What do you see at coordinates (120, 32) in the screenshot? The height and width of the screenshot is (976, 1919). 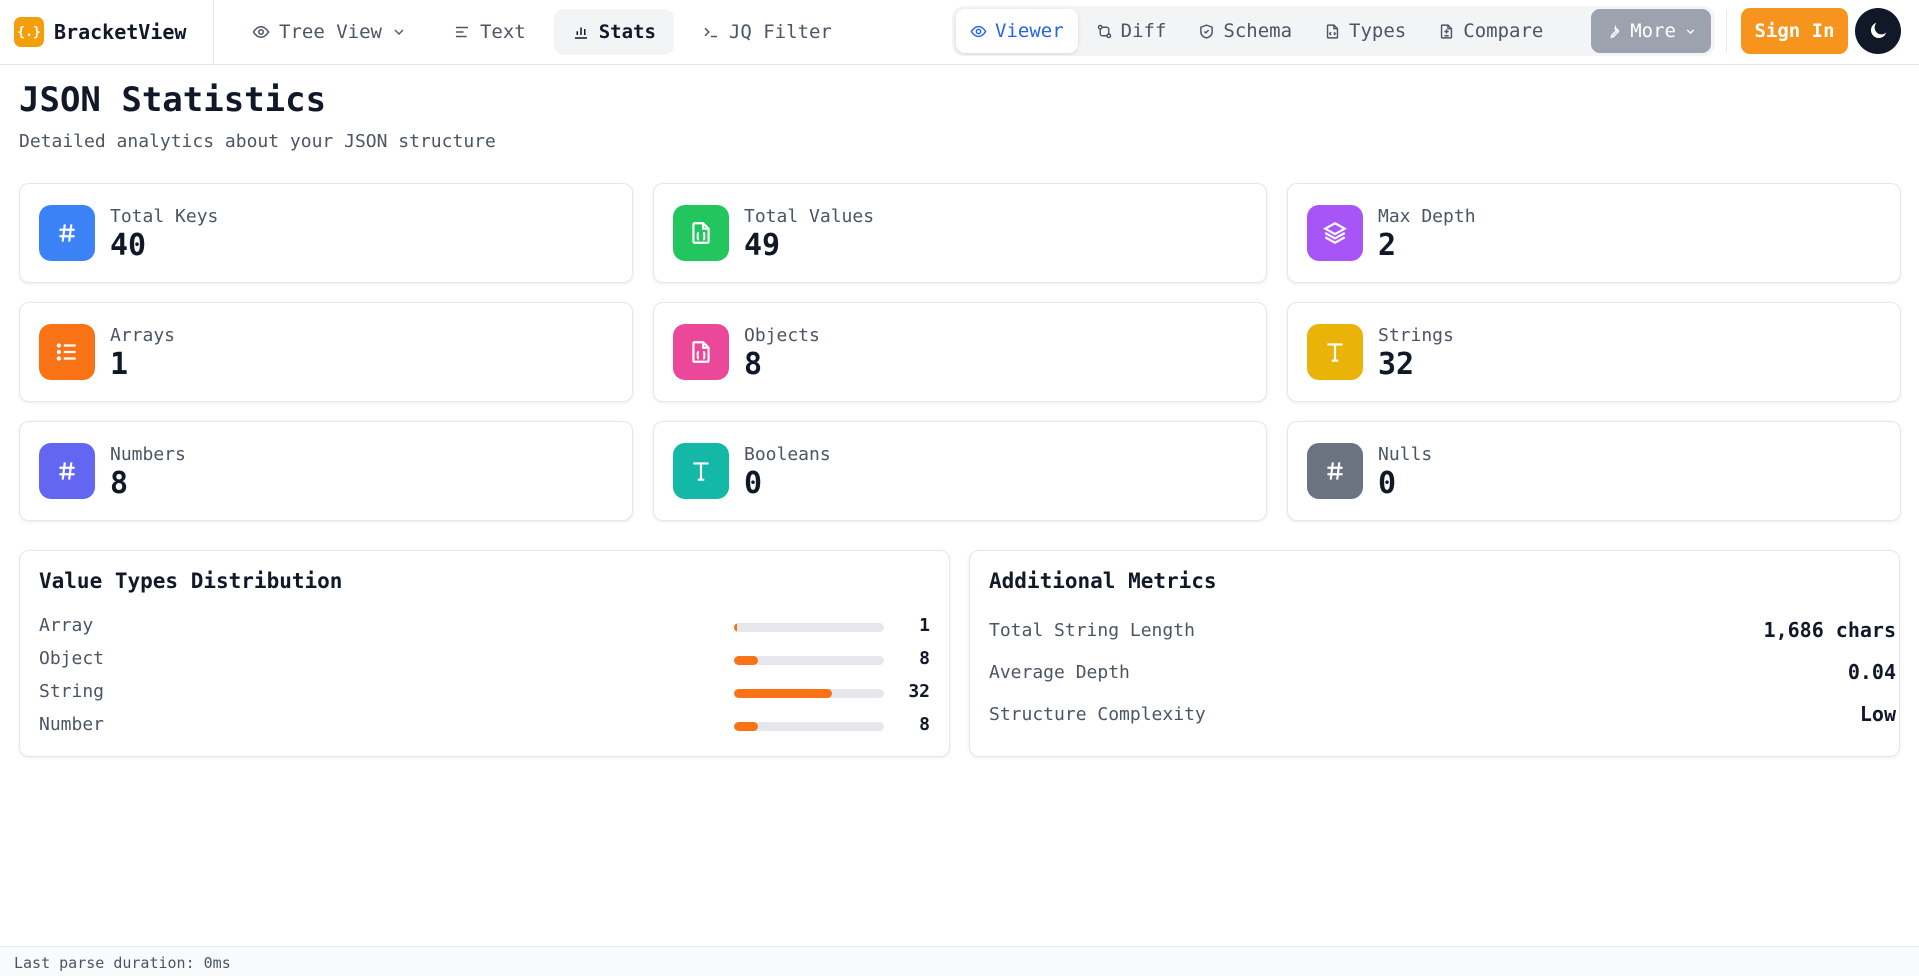 I see `app-name: BracketView` at bounding box center [120, 32].